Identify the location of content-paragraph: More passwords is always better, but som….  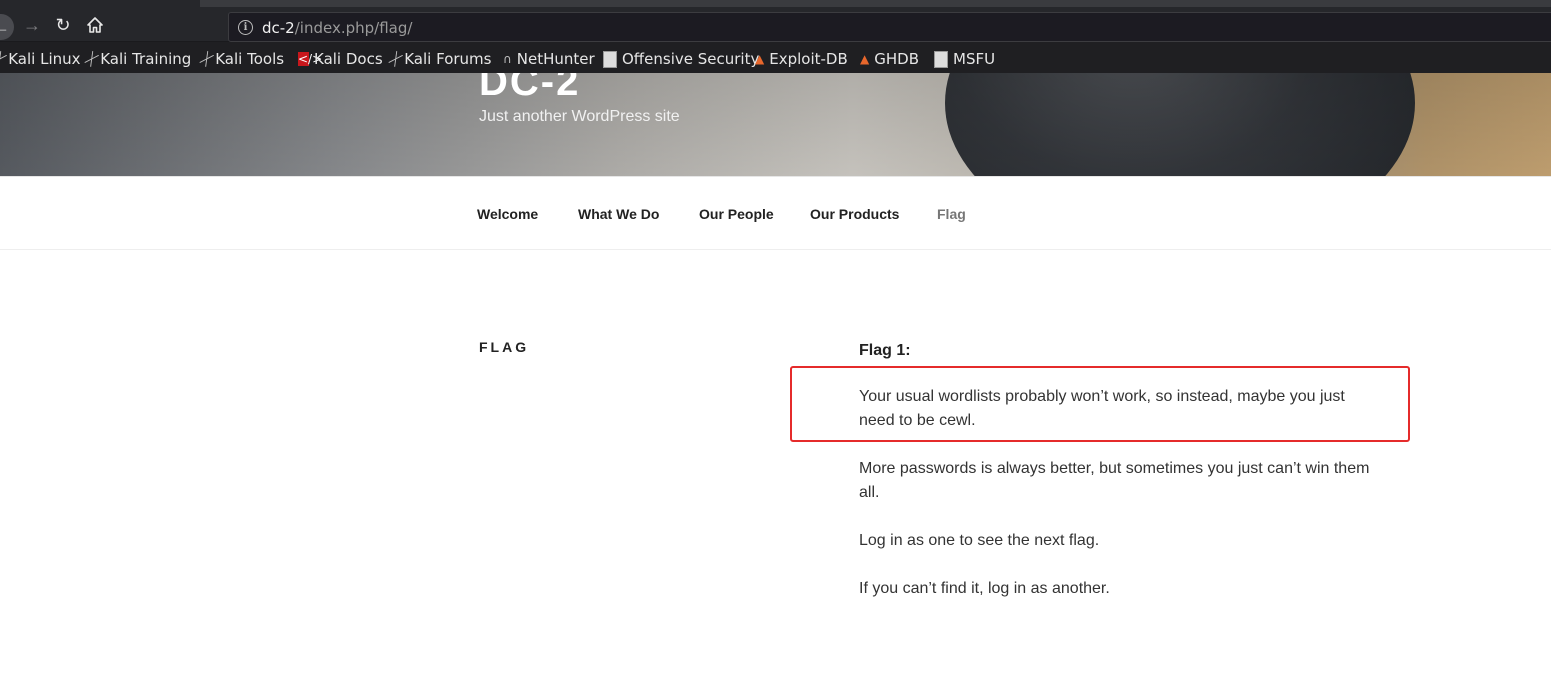
(1114, 480).